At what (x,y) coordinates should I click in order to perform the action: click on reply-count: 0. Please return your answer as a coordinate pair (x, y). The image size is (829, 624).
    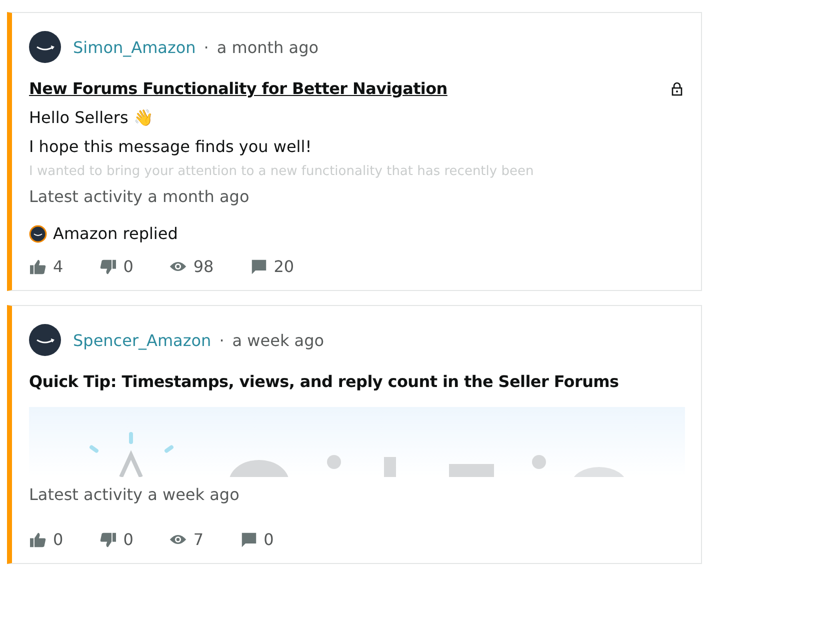
    Looking at the image, I should click on (269, 539).